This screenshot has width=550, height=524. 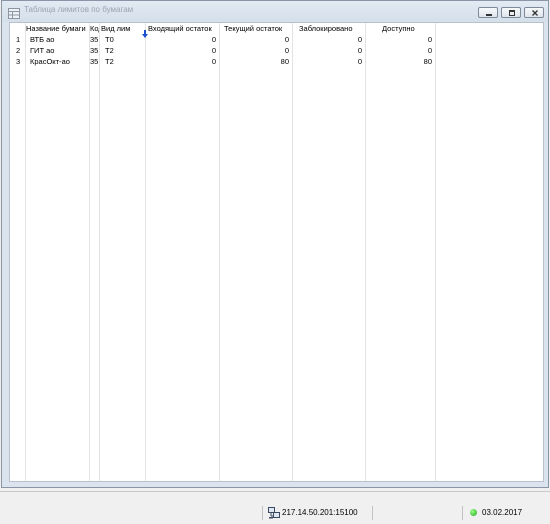 I want to click on window-titlebar: Таблица лимитов по бумагам, so click(x=275, y=11).